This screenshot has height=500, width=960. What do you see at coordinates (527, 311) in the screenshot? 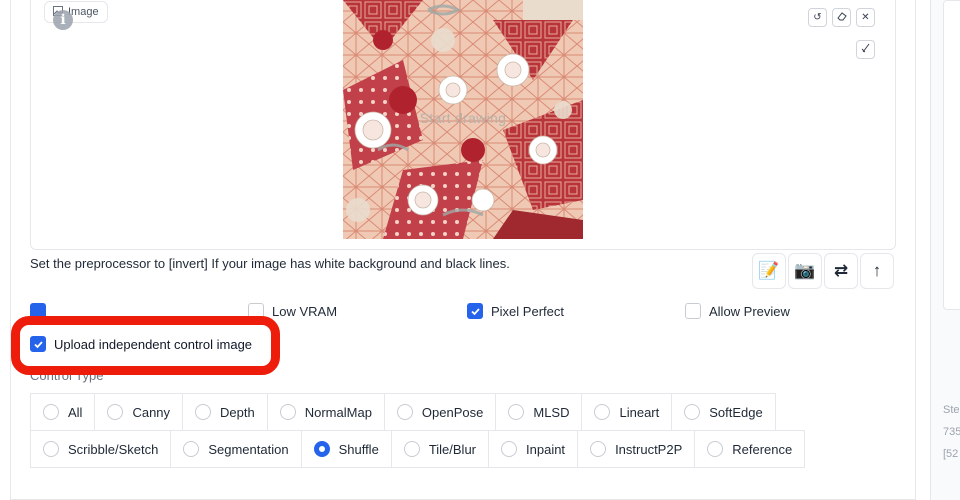
I see `pixel-perfect-label: Pixel Perfect` at bounding box center [527, 311].